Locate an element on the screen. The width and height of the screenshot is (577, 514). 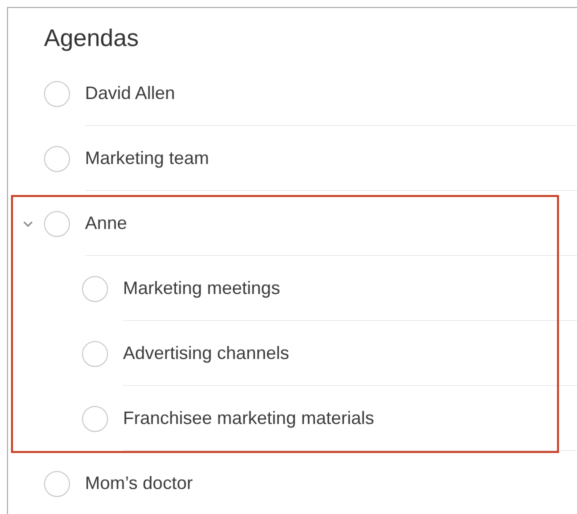
agenda-label: Franchisee marketing materials is located at coordinates (248, 418).